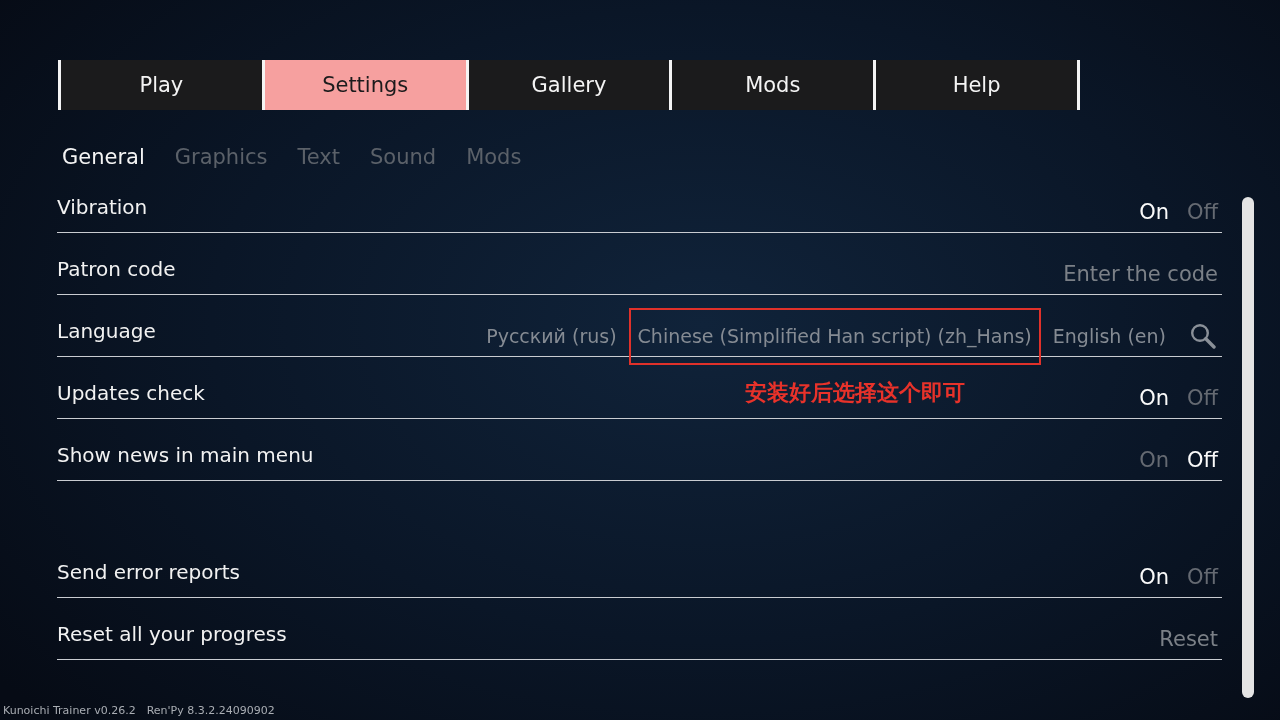  Describe the element at coordinates (771, 85) in the screenshot. I see `main-tab: Mods` at that location.